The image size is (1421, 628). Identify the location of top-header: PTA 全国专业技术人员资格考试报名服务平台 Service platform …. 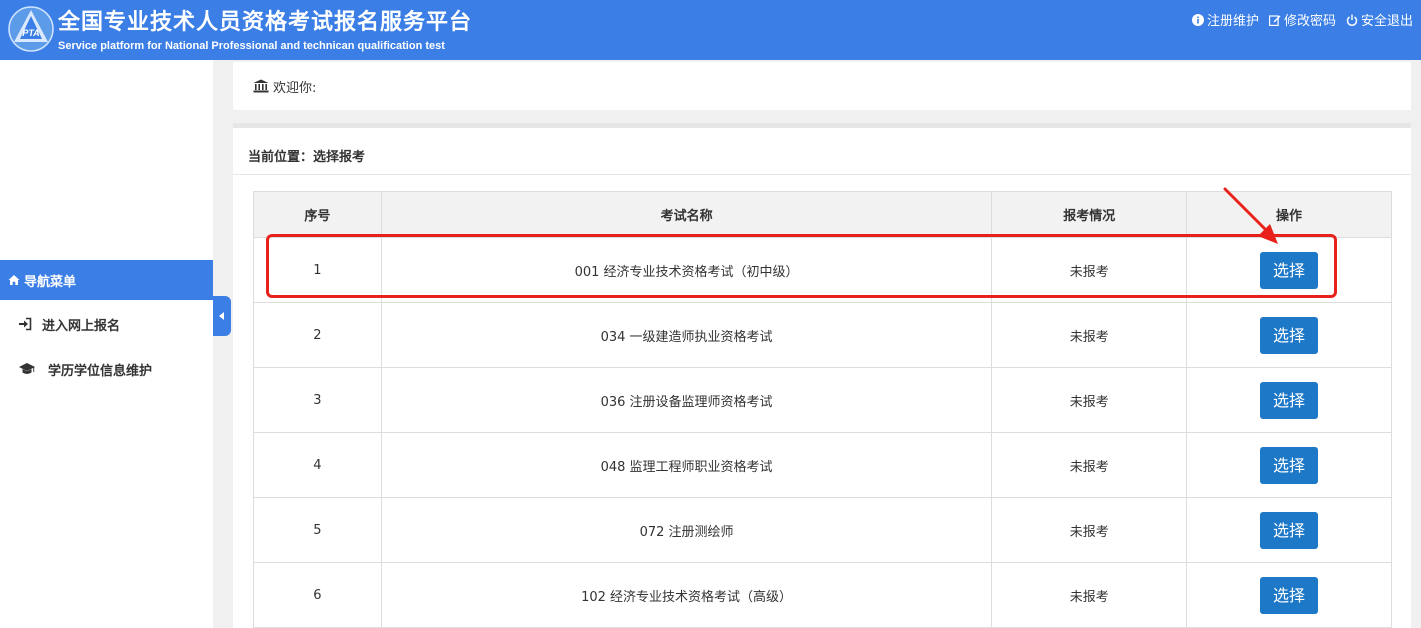
(710, 30).